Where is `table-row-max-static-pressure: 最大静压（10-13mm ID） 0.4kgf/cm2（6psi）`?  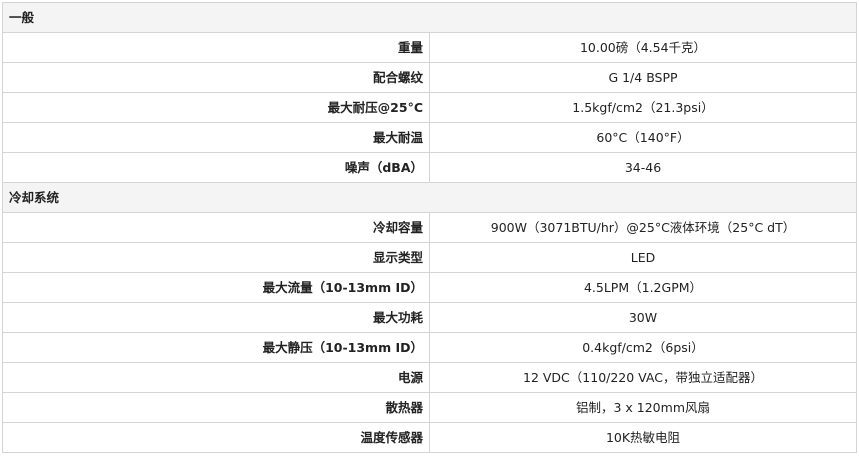 table-row-max-static-pressure: 最大静压（10-13mm ID） 0.4kgf/cm2（6psi） is located at coordinates (429, 347).